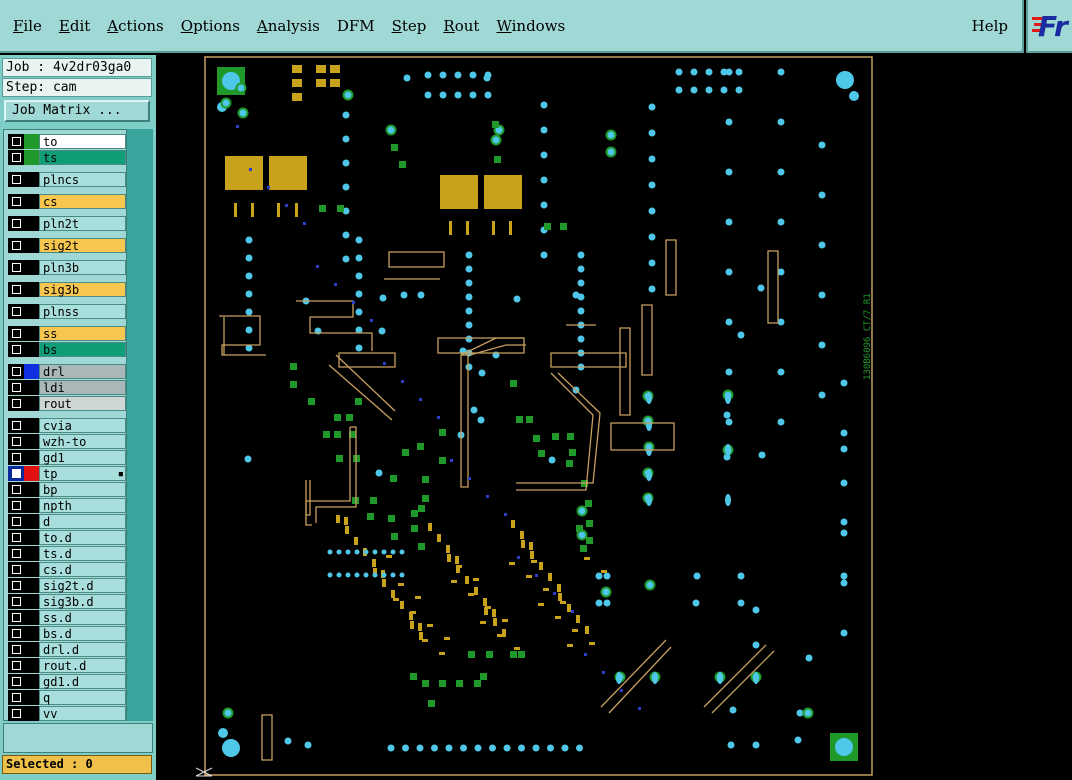 This screenshot has width=1072, height=780. I want to click on layer-row-cs: cs, so click(67, 201).